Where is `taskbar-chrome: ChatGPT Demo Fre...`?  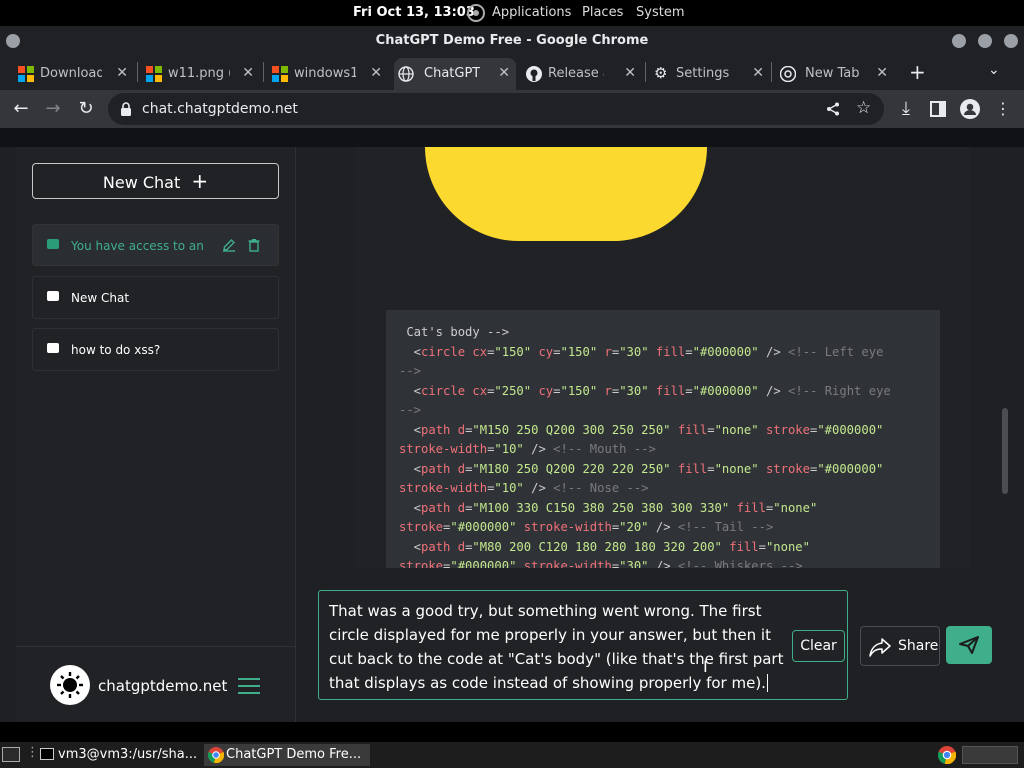 taskbar-chrome: ChatGPT Demo Fre... is located at coordinates (287, 755).